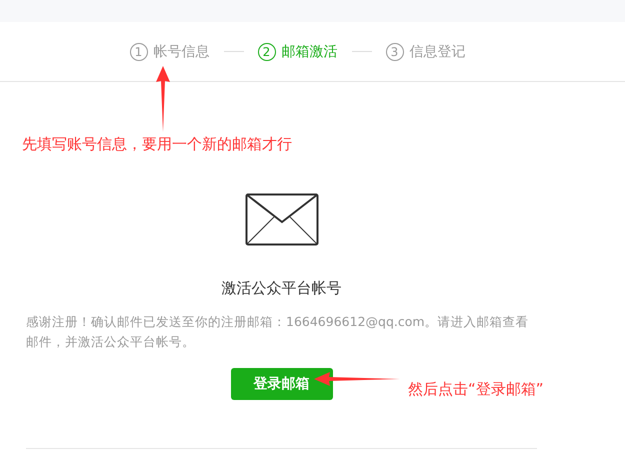 Image resolution: width=625 pixels, height=454 pixels. What do you see at coordinates (438, 51) in the screenshot?
I see `step-label: 信息登记` at bounding box center [438, 51].